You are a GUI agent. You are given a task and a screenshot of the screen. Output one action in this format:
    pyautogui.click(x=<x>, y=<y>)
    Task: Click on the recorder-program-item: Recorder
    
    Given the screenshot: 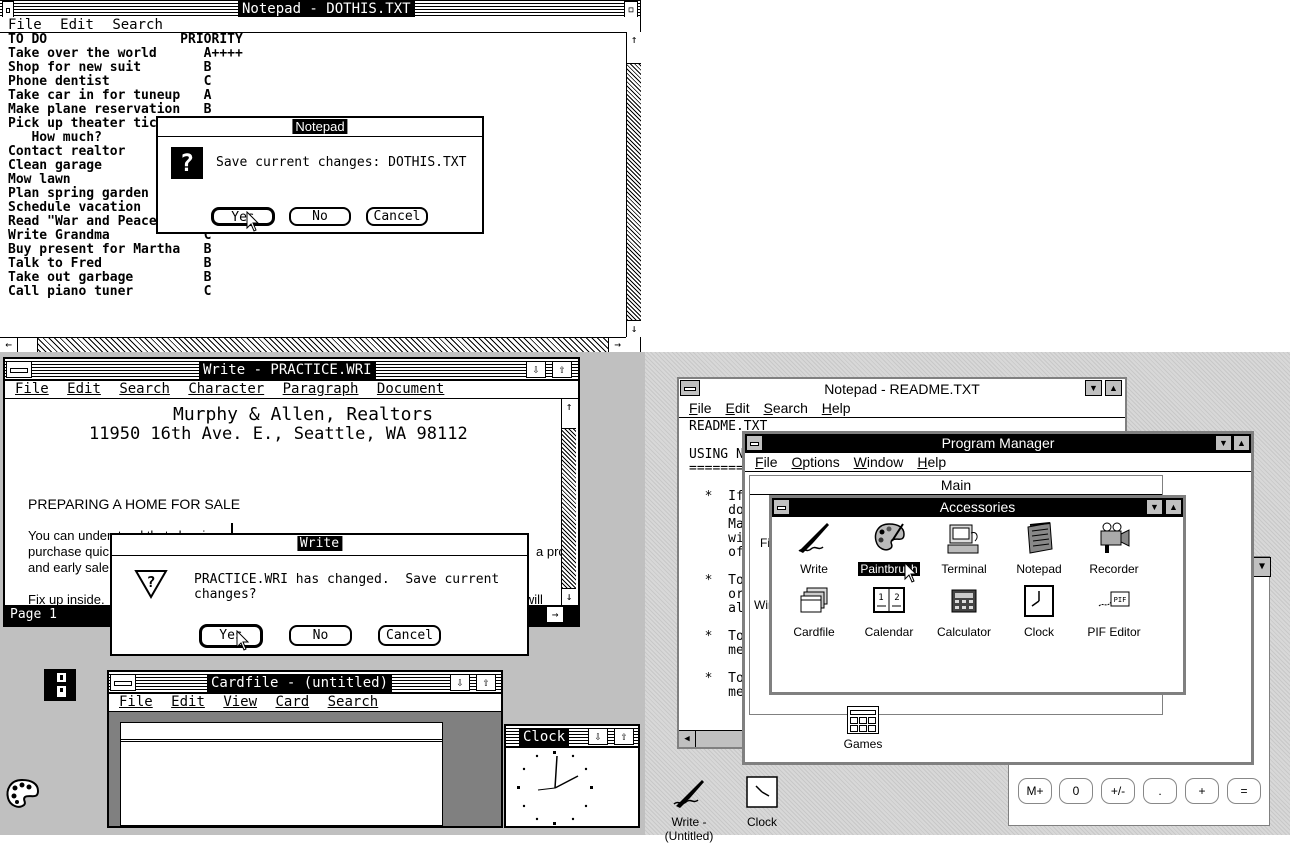 What is the action you would take?
    pyautogui.click(x=1114, y=548)
    